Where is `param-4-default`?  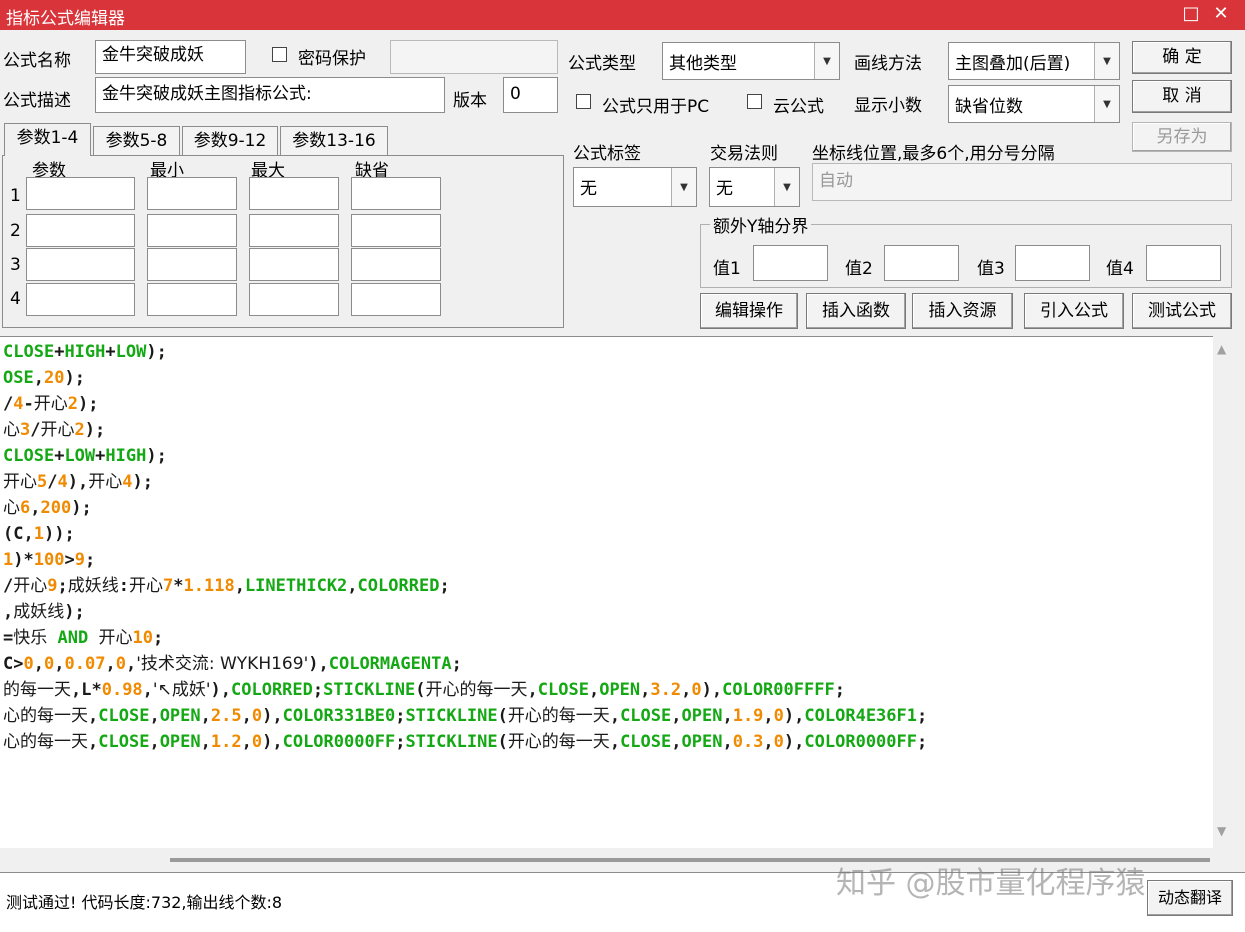
param-4-default is located at coordinates (396, 299).